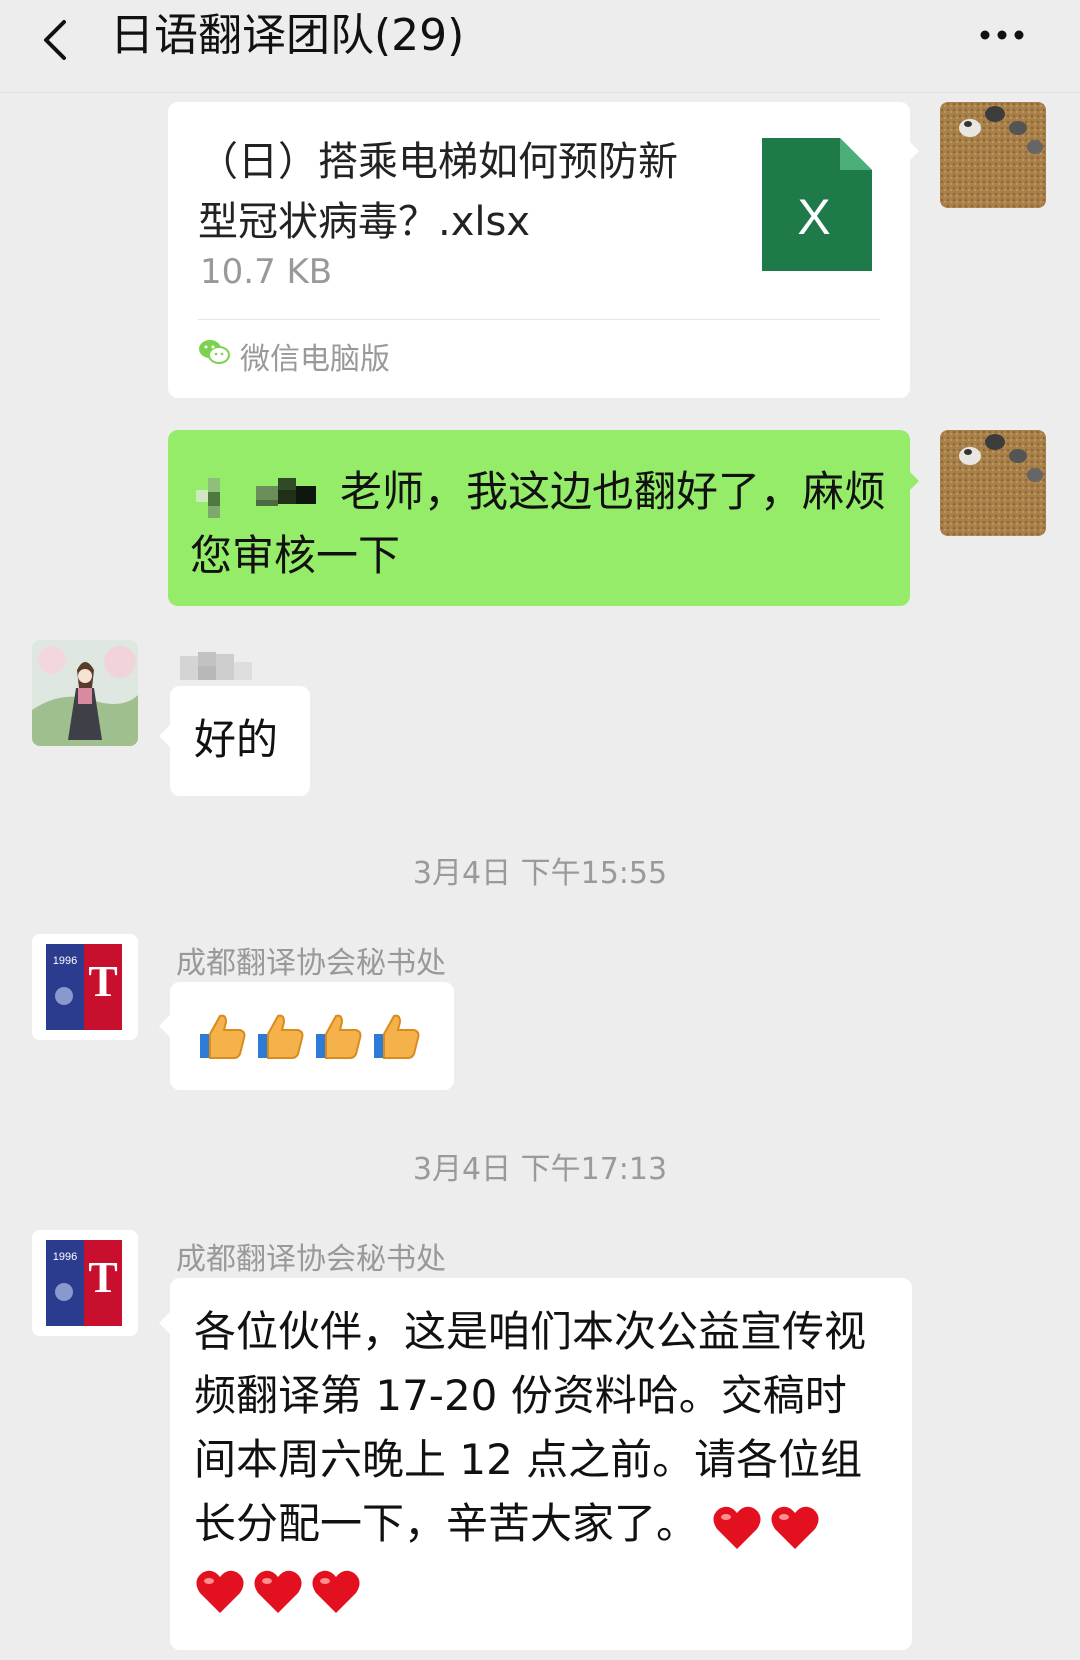  I want to click on reply-message: 老师，我这边也翻好了，麻烦您审核一下, so click(539, 518).